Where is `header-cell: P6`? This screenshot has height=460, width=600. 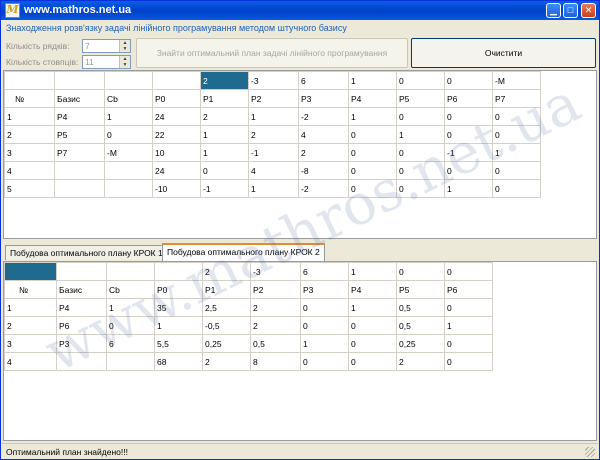 header-cell: P6 is located at coordinates (468, 289).